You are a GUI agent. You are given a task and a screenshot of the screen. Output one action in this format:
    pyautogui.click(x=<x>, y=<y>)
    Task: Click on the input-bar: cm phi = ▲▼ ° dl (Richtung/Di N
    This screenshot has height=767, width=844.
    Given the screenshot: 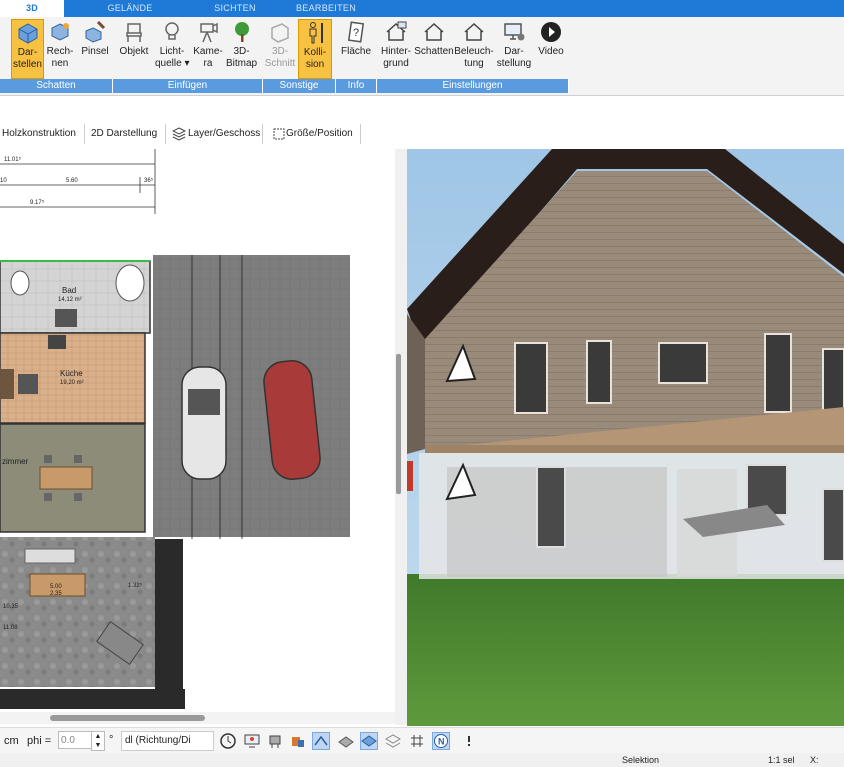 What is the action you would take?
    pyautogui.click(x=422, y=740)
    